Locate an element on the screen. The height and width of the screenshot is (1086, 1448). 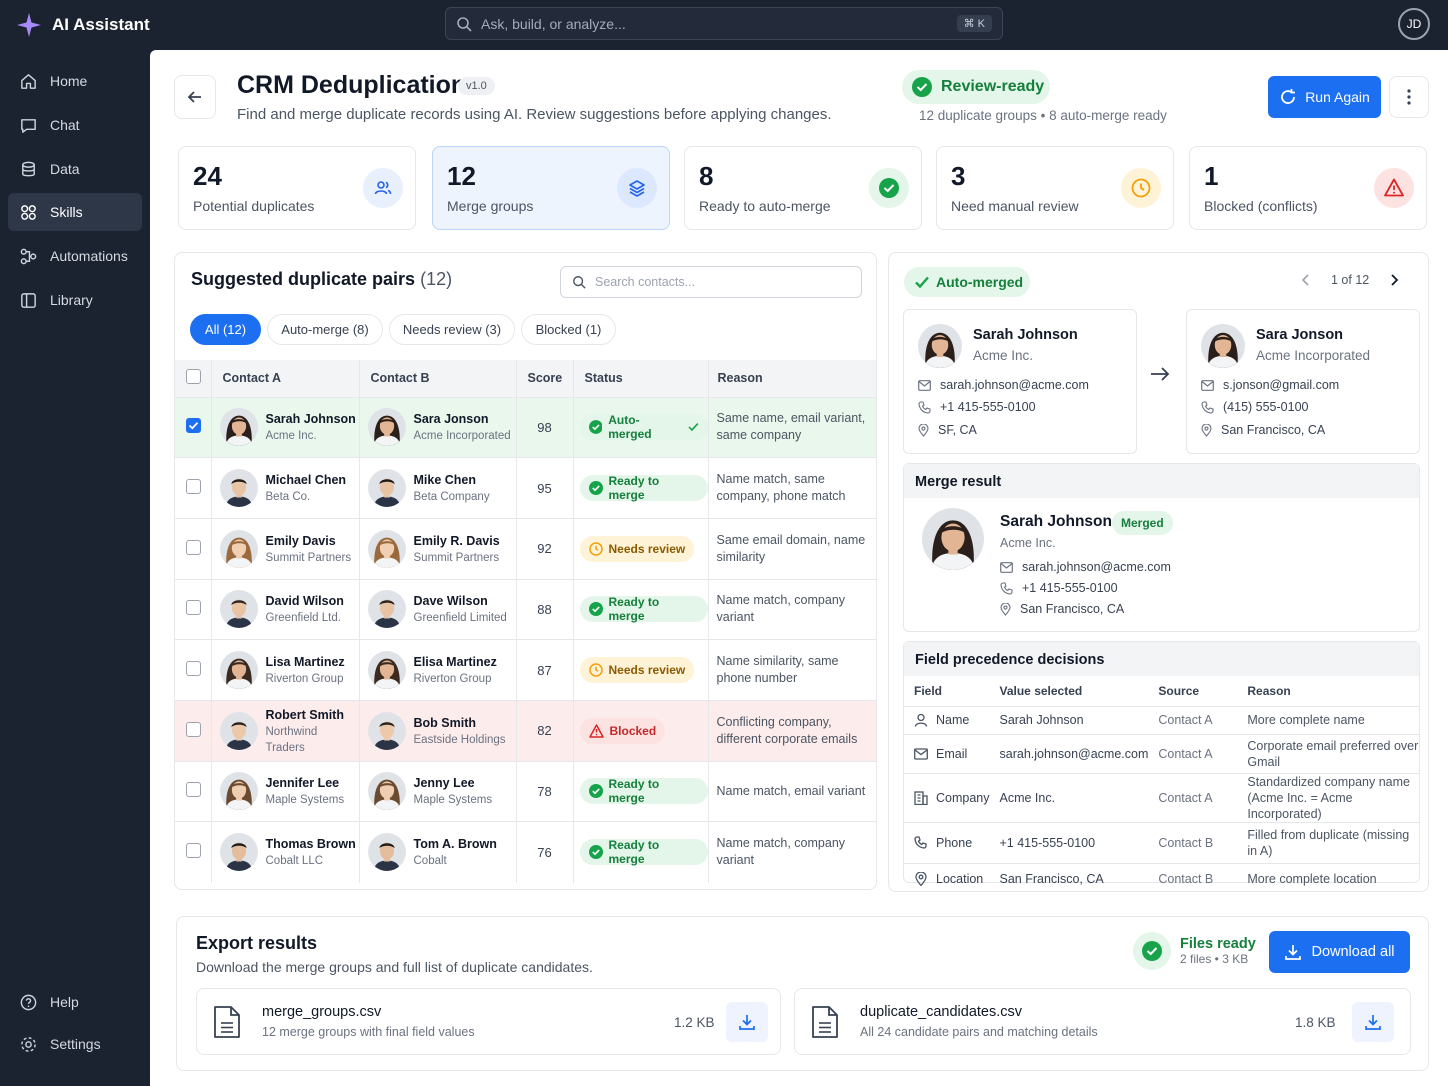
contact-b-org: Summit Partners is located at coordinates (456, 557).